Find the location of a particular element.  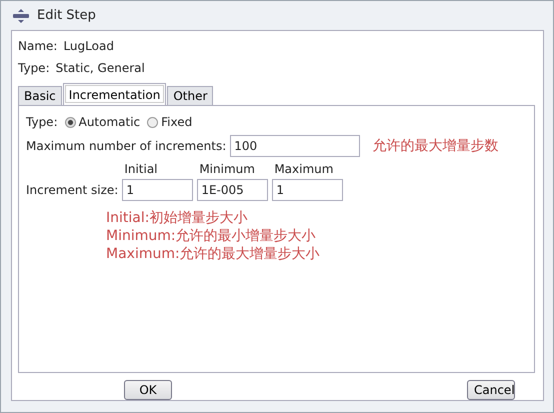

type-value: Static, General is located at coordinates (100, 68).